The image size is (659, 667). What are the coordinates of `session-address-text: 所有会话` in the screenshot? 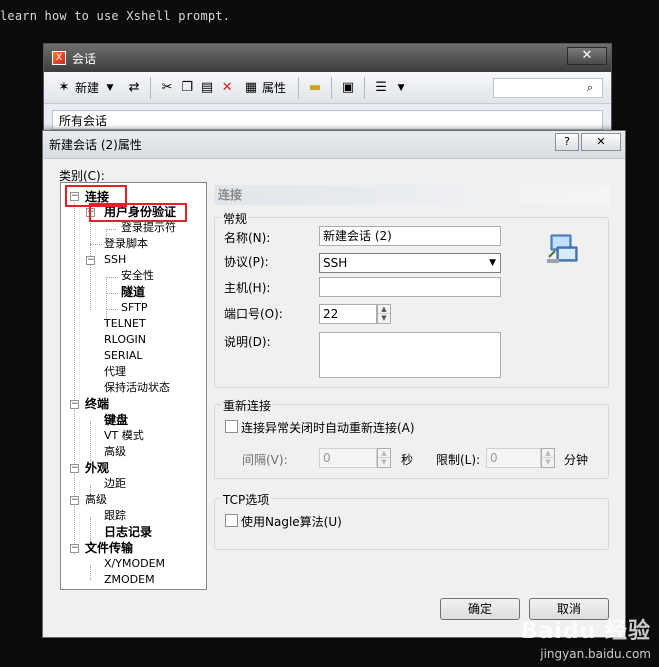 It's located at (83, 120).